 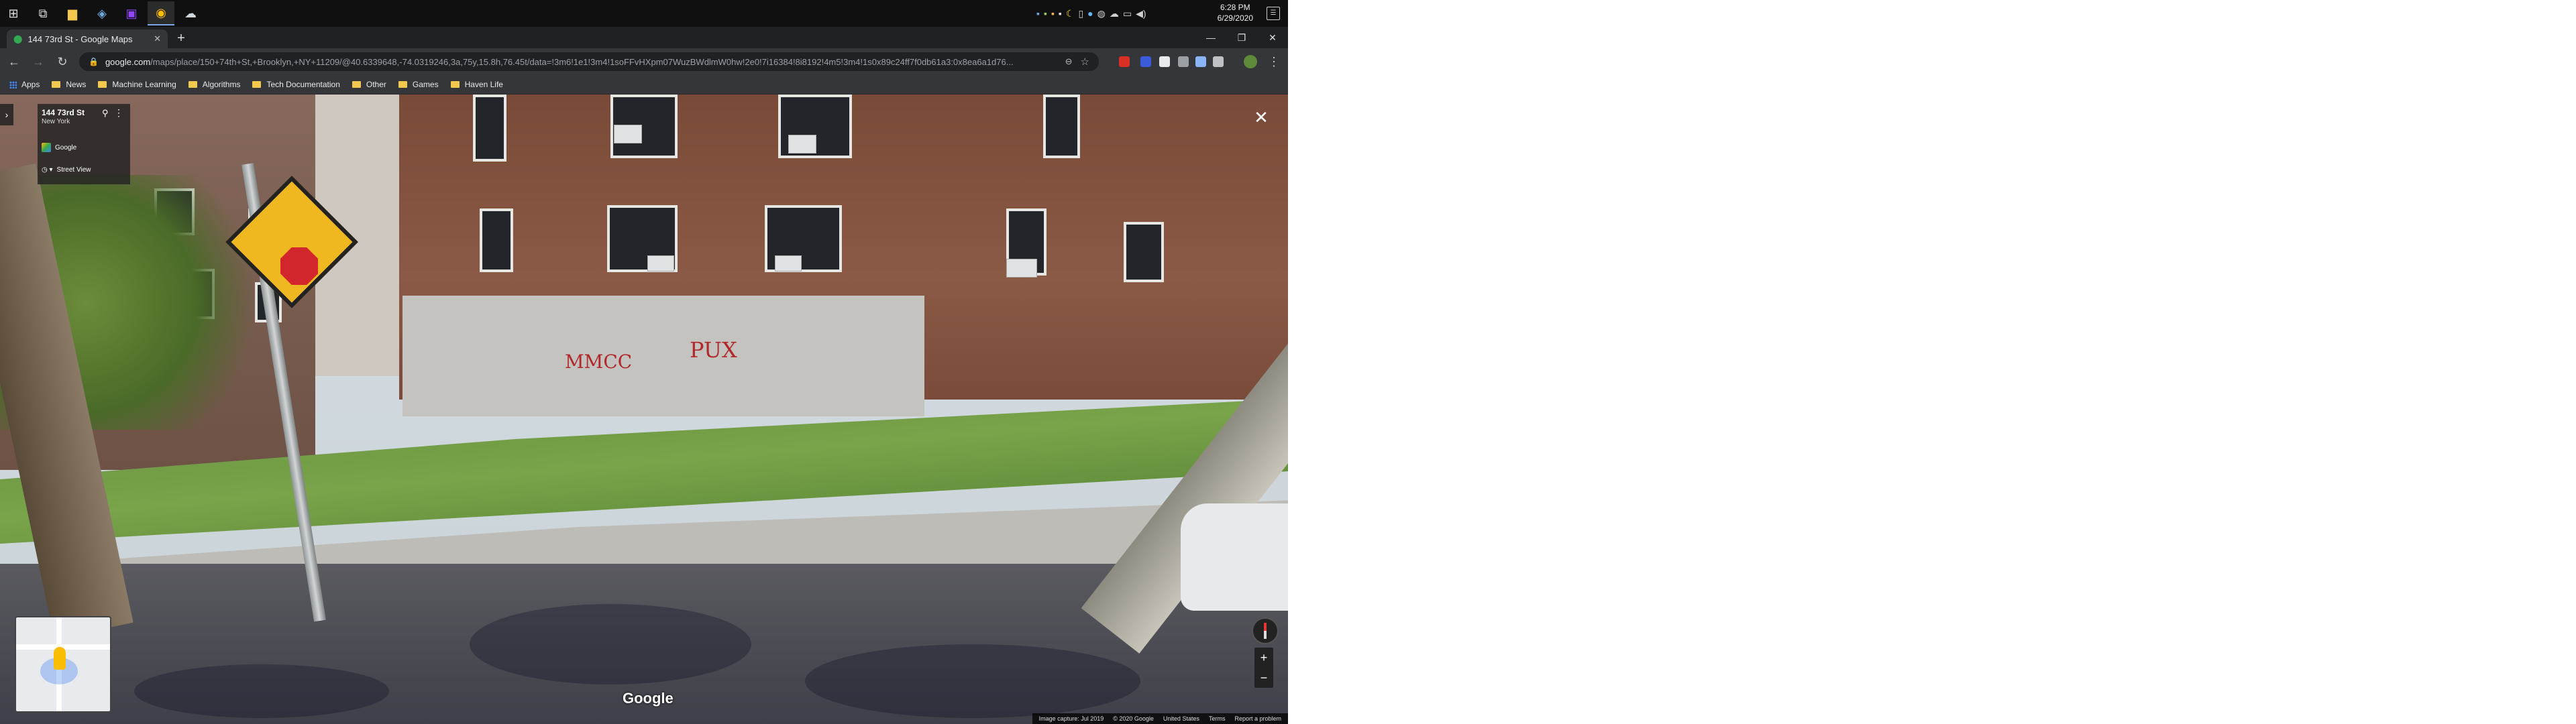 What do you see at coordinates (13, 13) in the screenshot?
I see `windows-start-icon: ⊞` at bounding box center [13, 13].